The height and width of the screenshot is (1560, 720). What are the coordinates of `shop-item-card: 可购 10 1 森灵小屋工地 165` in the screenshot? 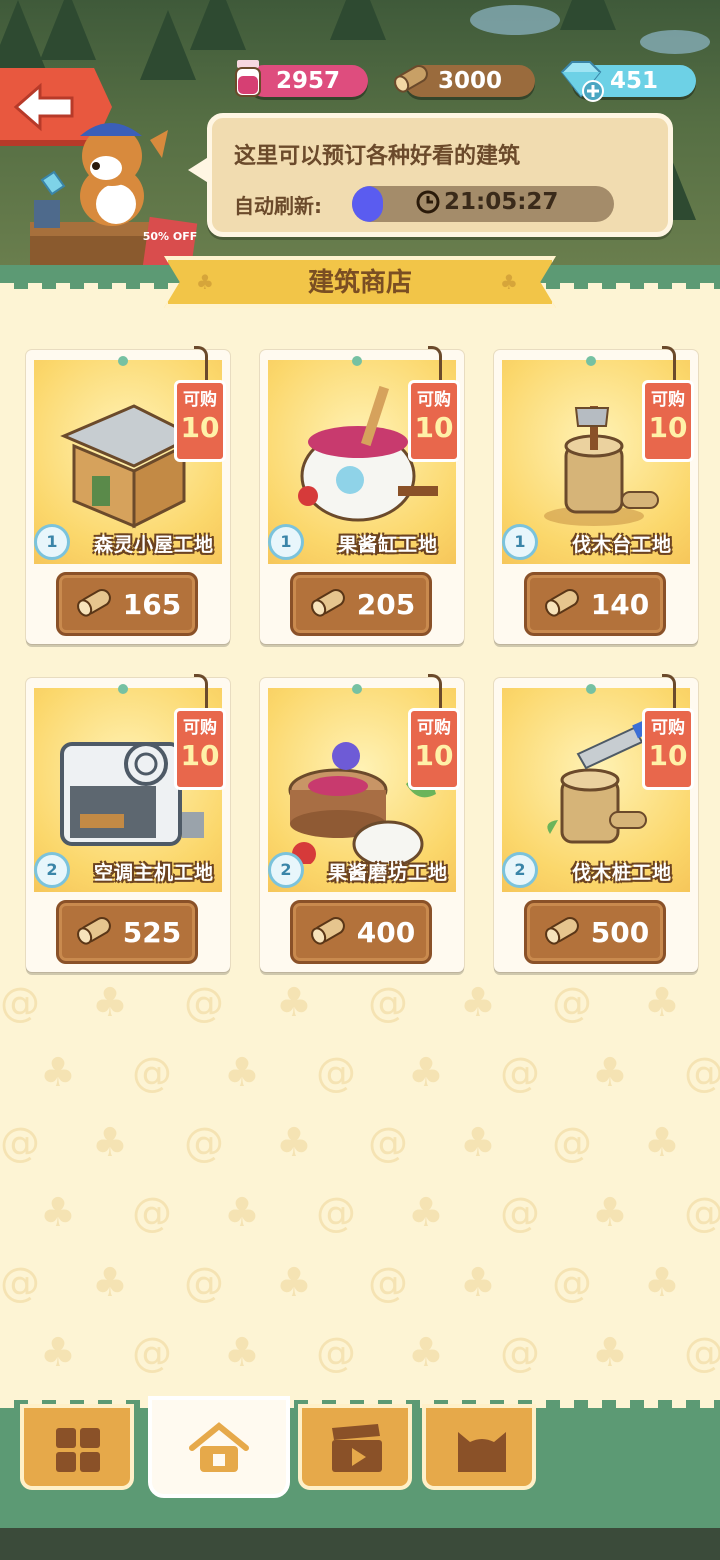 It's located at (128, 495).